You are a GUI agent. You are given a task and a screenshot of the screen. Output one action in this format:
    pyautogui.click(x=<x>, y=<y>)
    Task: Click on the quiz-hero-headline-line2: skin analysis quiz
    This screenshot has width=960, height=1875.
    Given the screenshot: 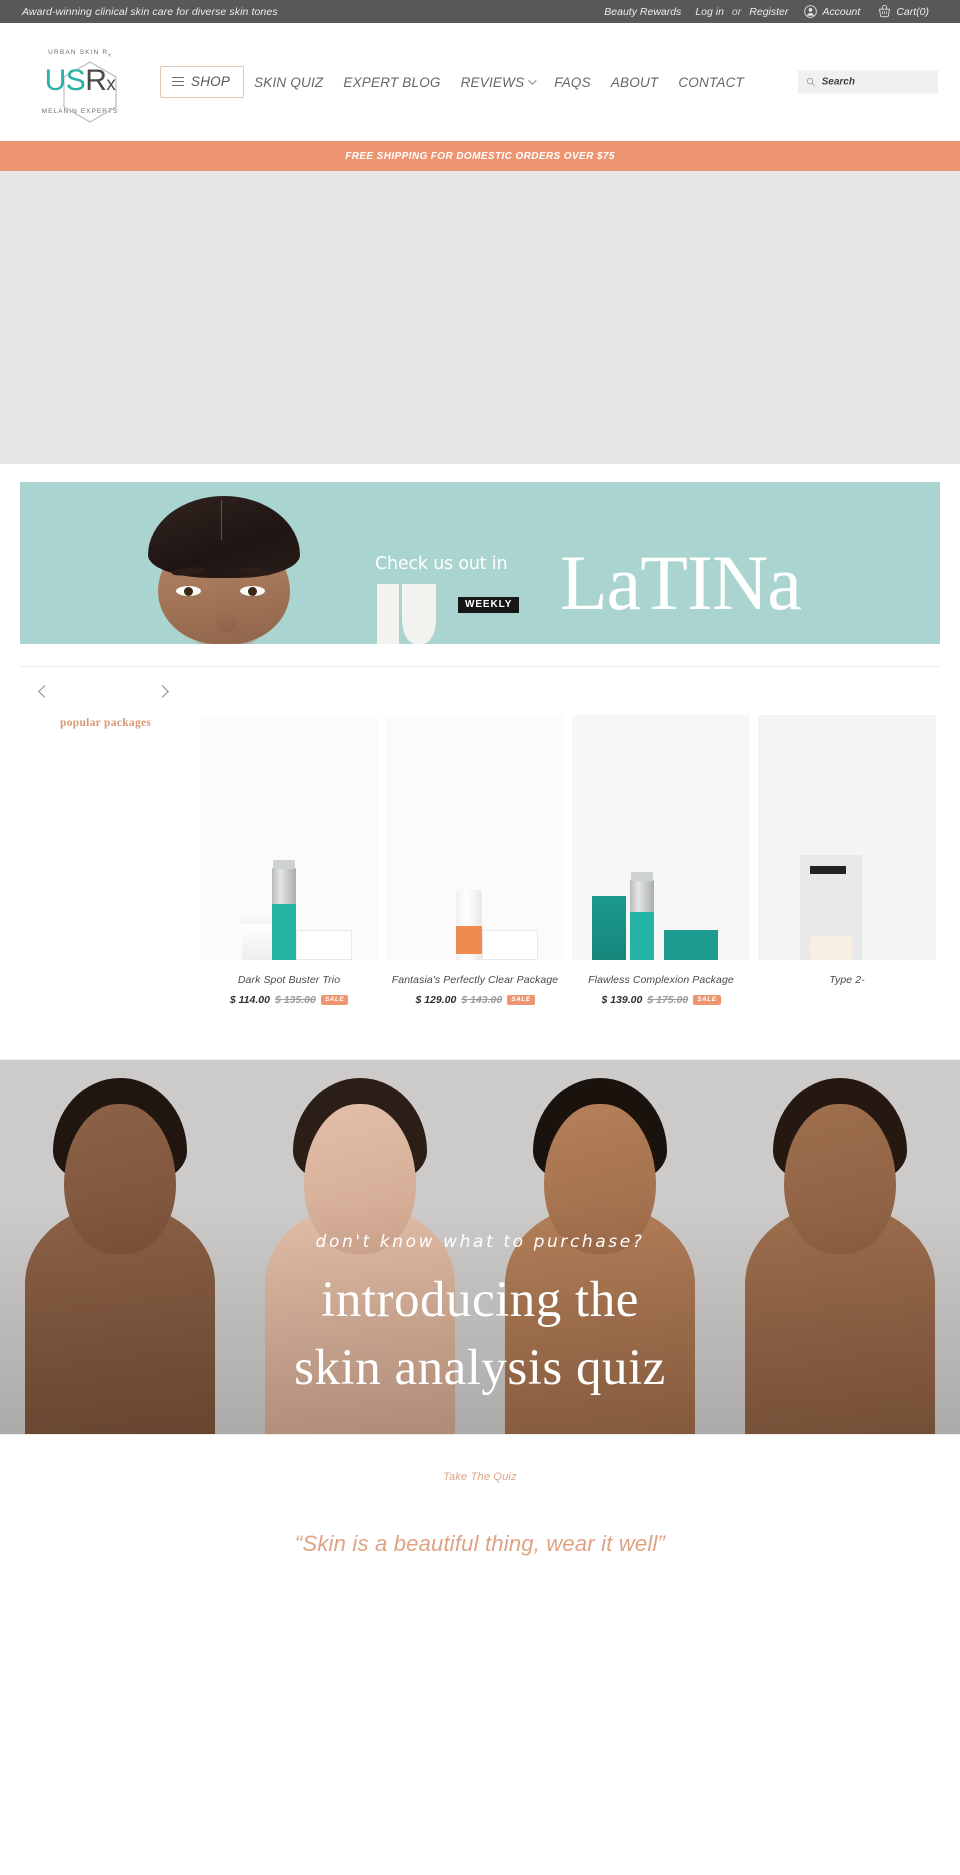 What is the action you would take?
    pyautogui.click(x=480, y=1368)
    